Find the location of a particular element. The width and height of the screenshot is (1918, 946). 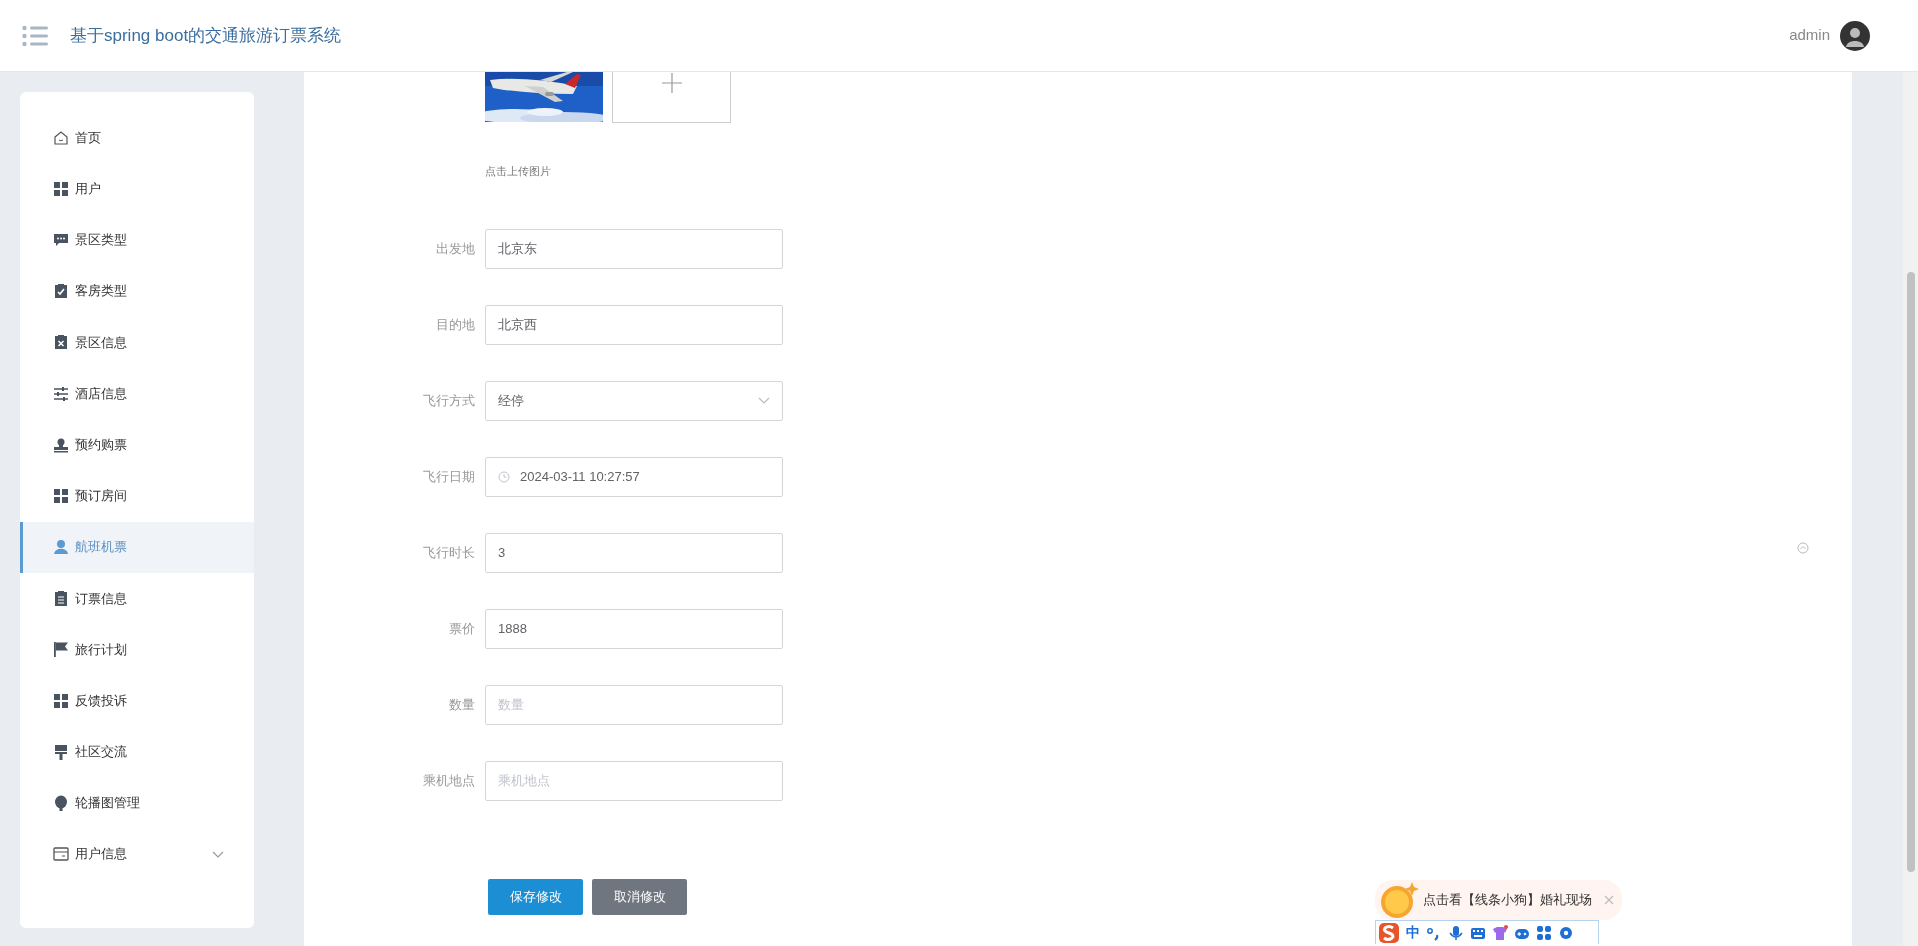

stamp-icon is located at coordinates (61, 444).